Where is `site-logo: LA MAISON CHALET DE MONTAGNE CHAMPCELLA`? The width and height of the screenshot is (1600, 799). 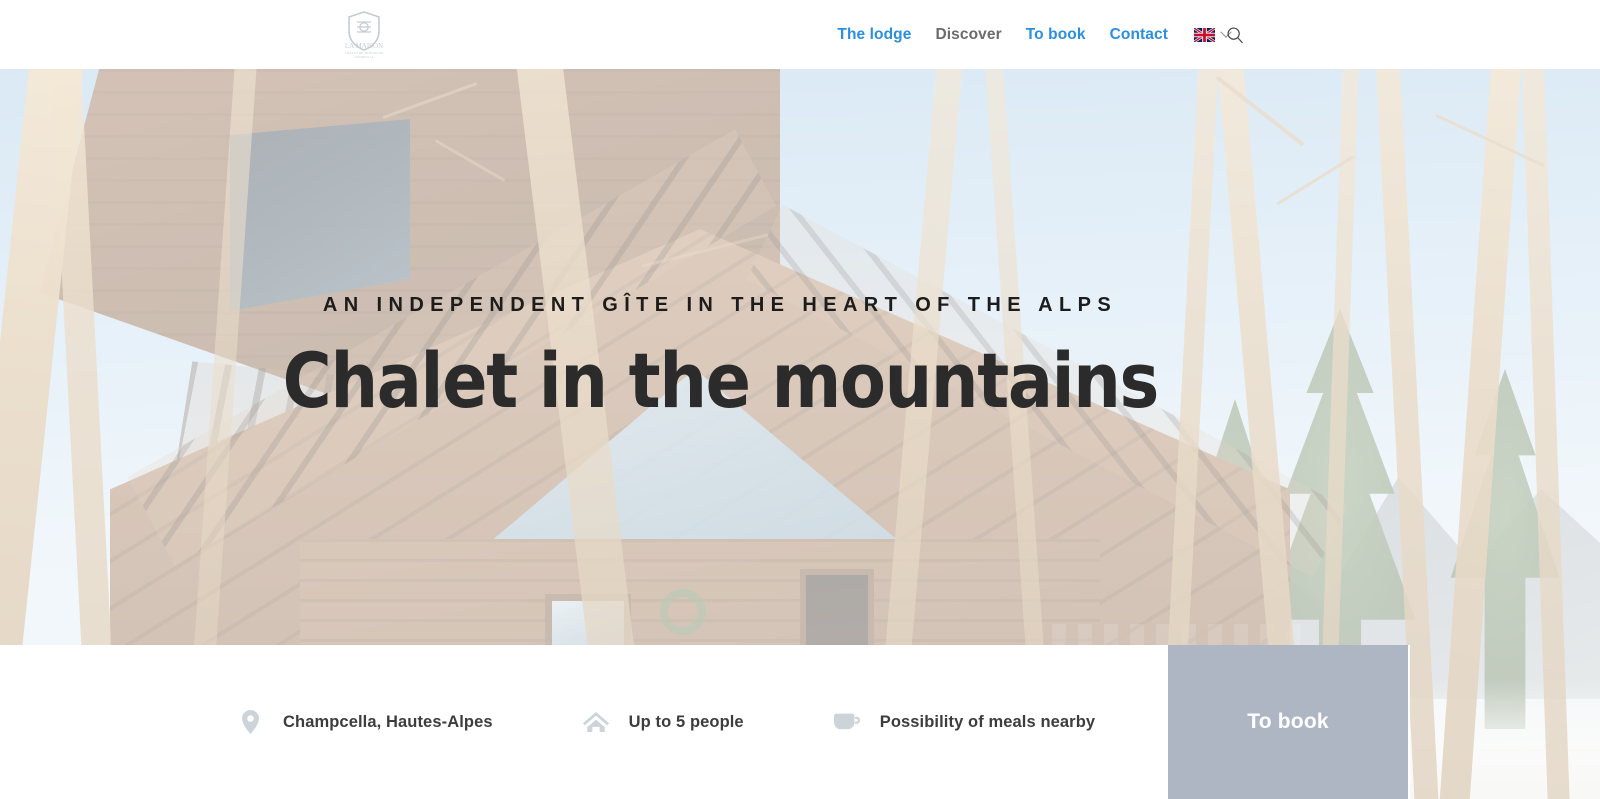 site-logo: LA MAISON CHALET DE MONTAGNE CHAMPCELLA is located at coordinates (364, 35).